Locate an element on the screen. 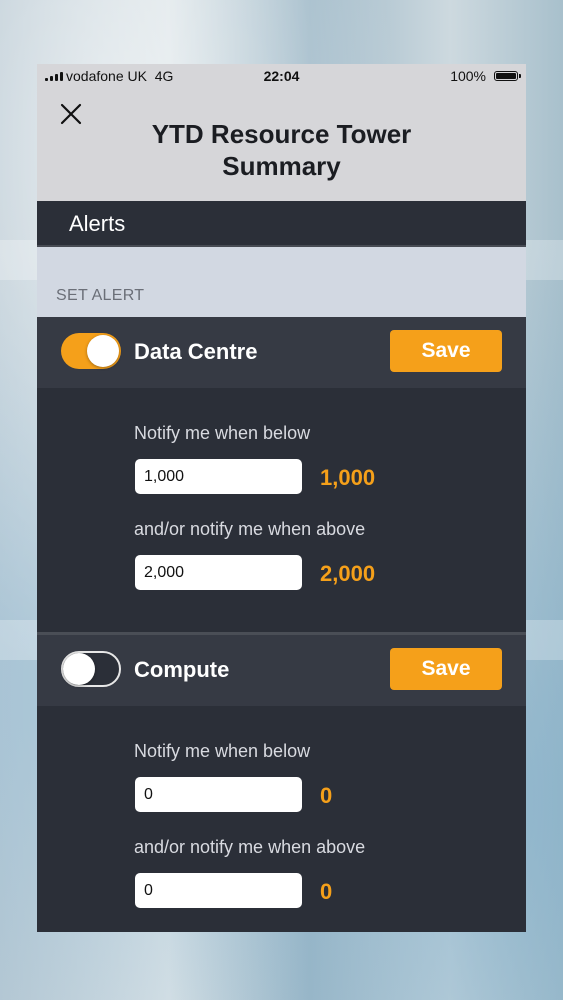 The image size is (563, 1000). above-threshold-value: 2,000 is located at coordinates (348, 573).